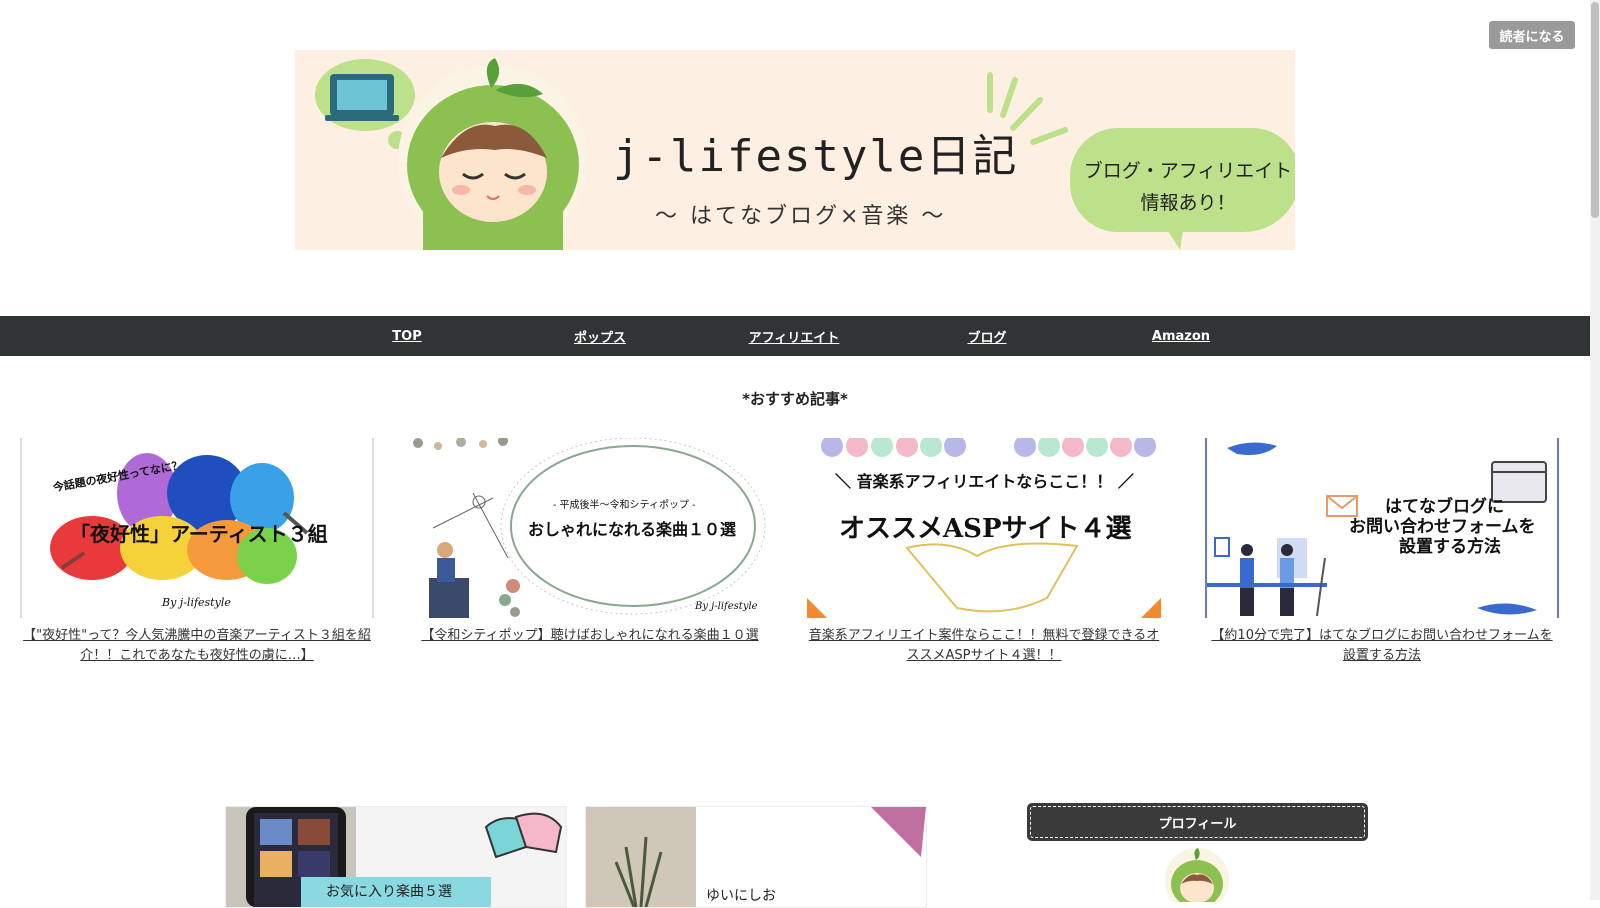 Image resolution: width=1600 pixels, height=908 pixels. Describe the element at coordinates (389, 892) in the screenshot. I see `article-caption: お気に入り楽曲５選` at that location.